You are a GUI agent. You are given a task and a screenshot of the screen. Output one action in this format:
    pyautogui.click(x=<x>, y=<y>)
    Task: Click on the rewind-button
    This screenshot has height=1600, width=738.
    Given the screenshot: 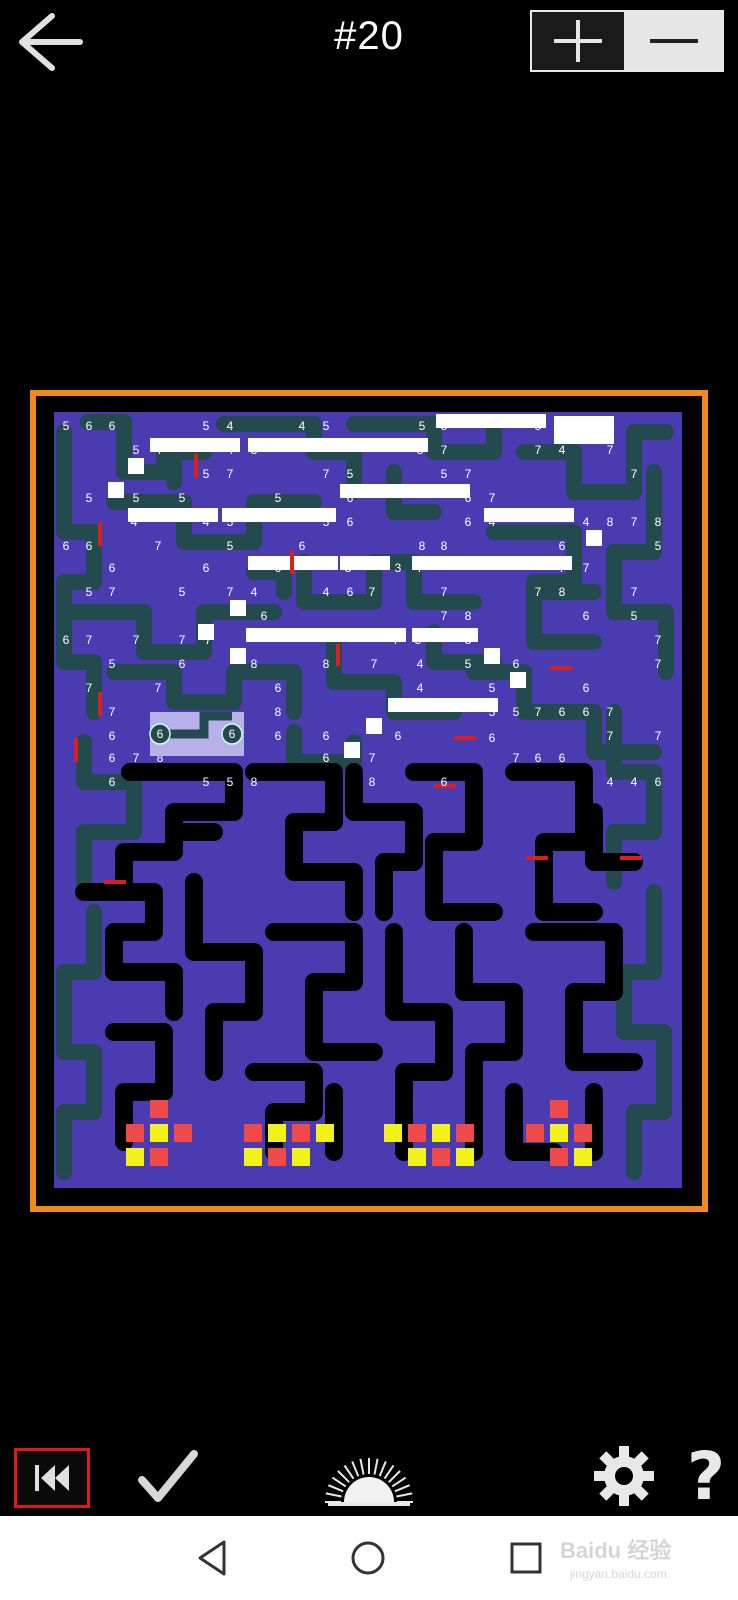 What is the action you would take?
    pyautogui.click(x=52, y=1478)
    